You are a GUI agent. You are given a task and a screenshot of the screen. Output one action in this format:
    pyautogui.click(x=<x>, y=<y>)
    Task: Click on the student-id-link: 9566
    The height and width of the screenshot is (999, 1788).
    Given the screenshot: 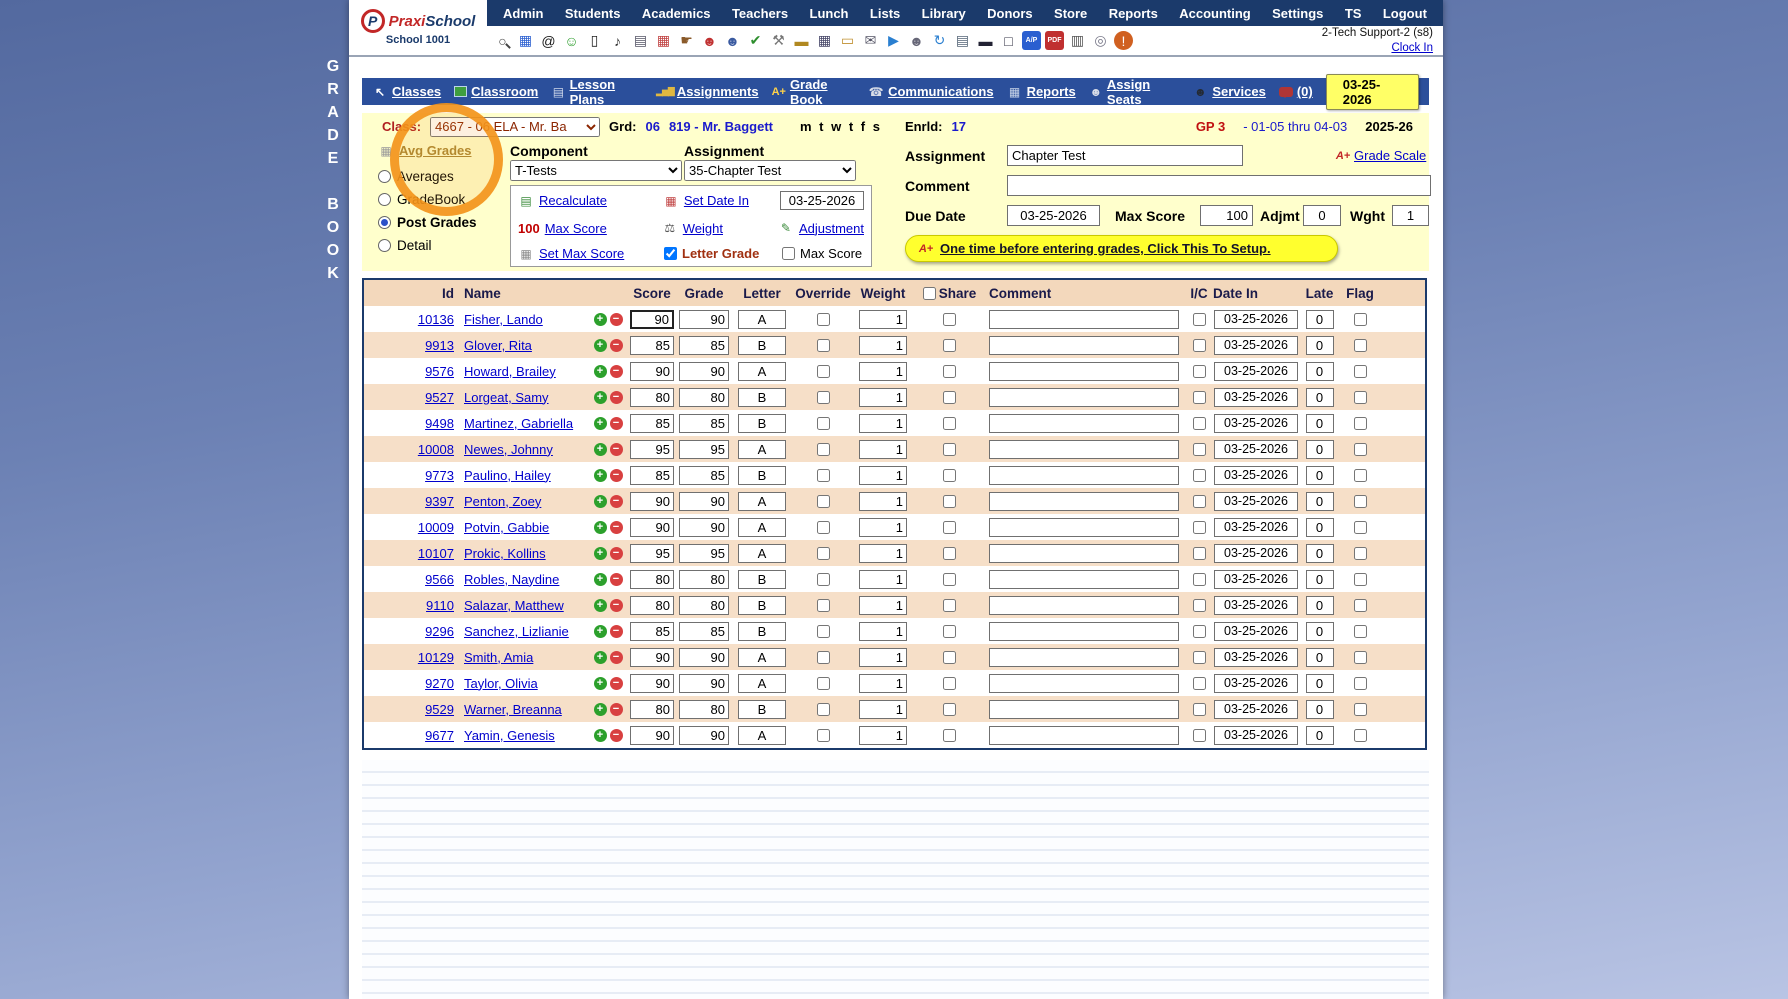 What is the action you would take?
    pyautogui.click(x=439, y=579)
    